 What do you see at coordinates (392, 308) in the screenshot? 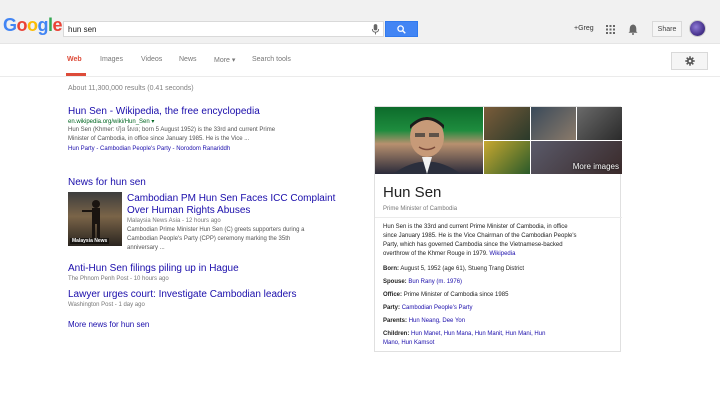
I see `fact-label: Party:` at bounding box center [392, 308].